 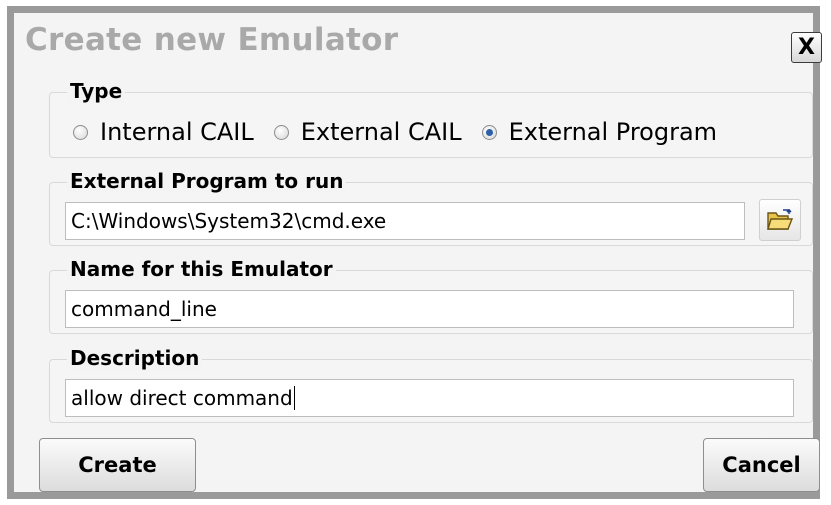 What do you see at coordinates (429, 309) in the screenshot?
I see `emulator-name-input: command_line` at bounding box center [429, 309].